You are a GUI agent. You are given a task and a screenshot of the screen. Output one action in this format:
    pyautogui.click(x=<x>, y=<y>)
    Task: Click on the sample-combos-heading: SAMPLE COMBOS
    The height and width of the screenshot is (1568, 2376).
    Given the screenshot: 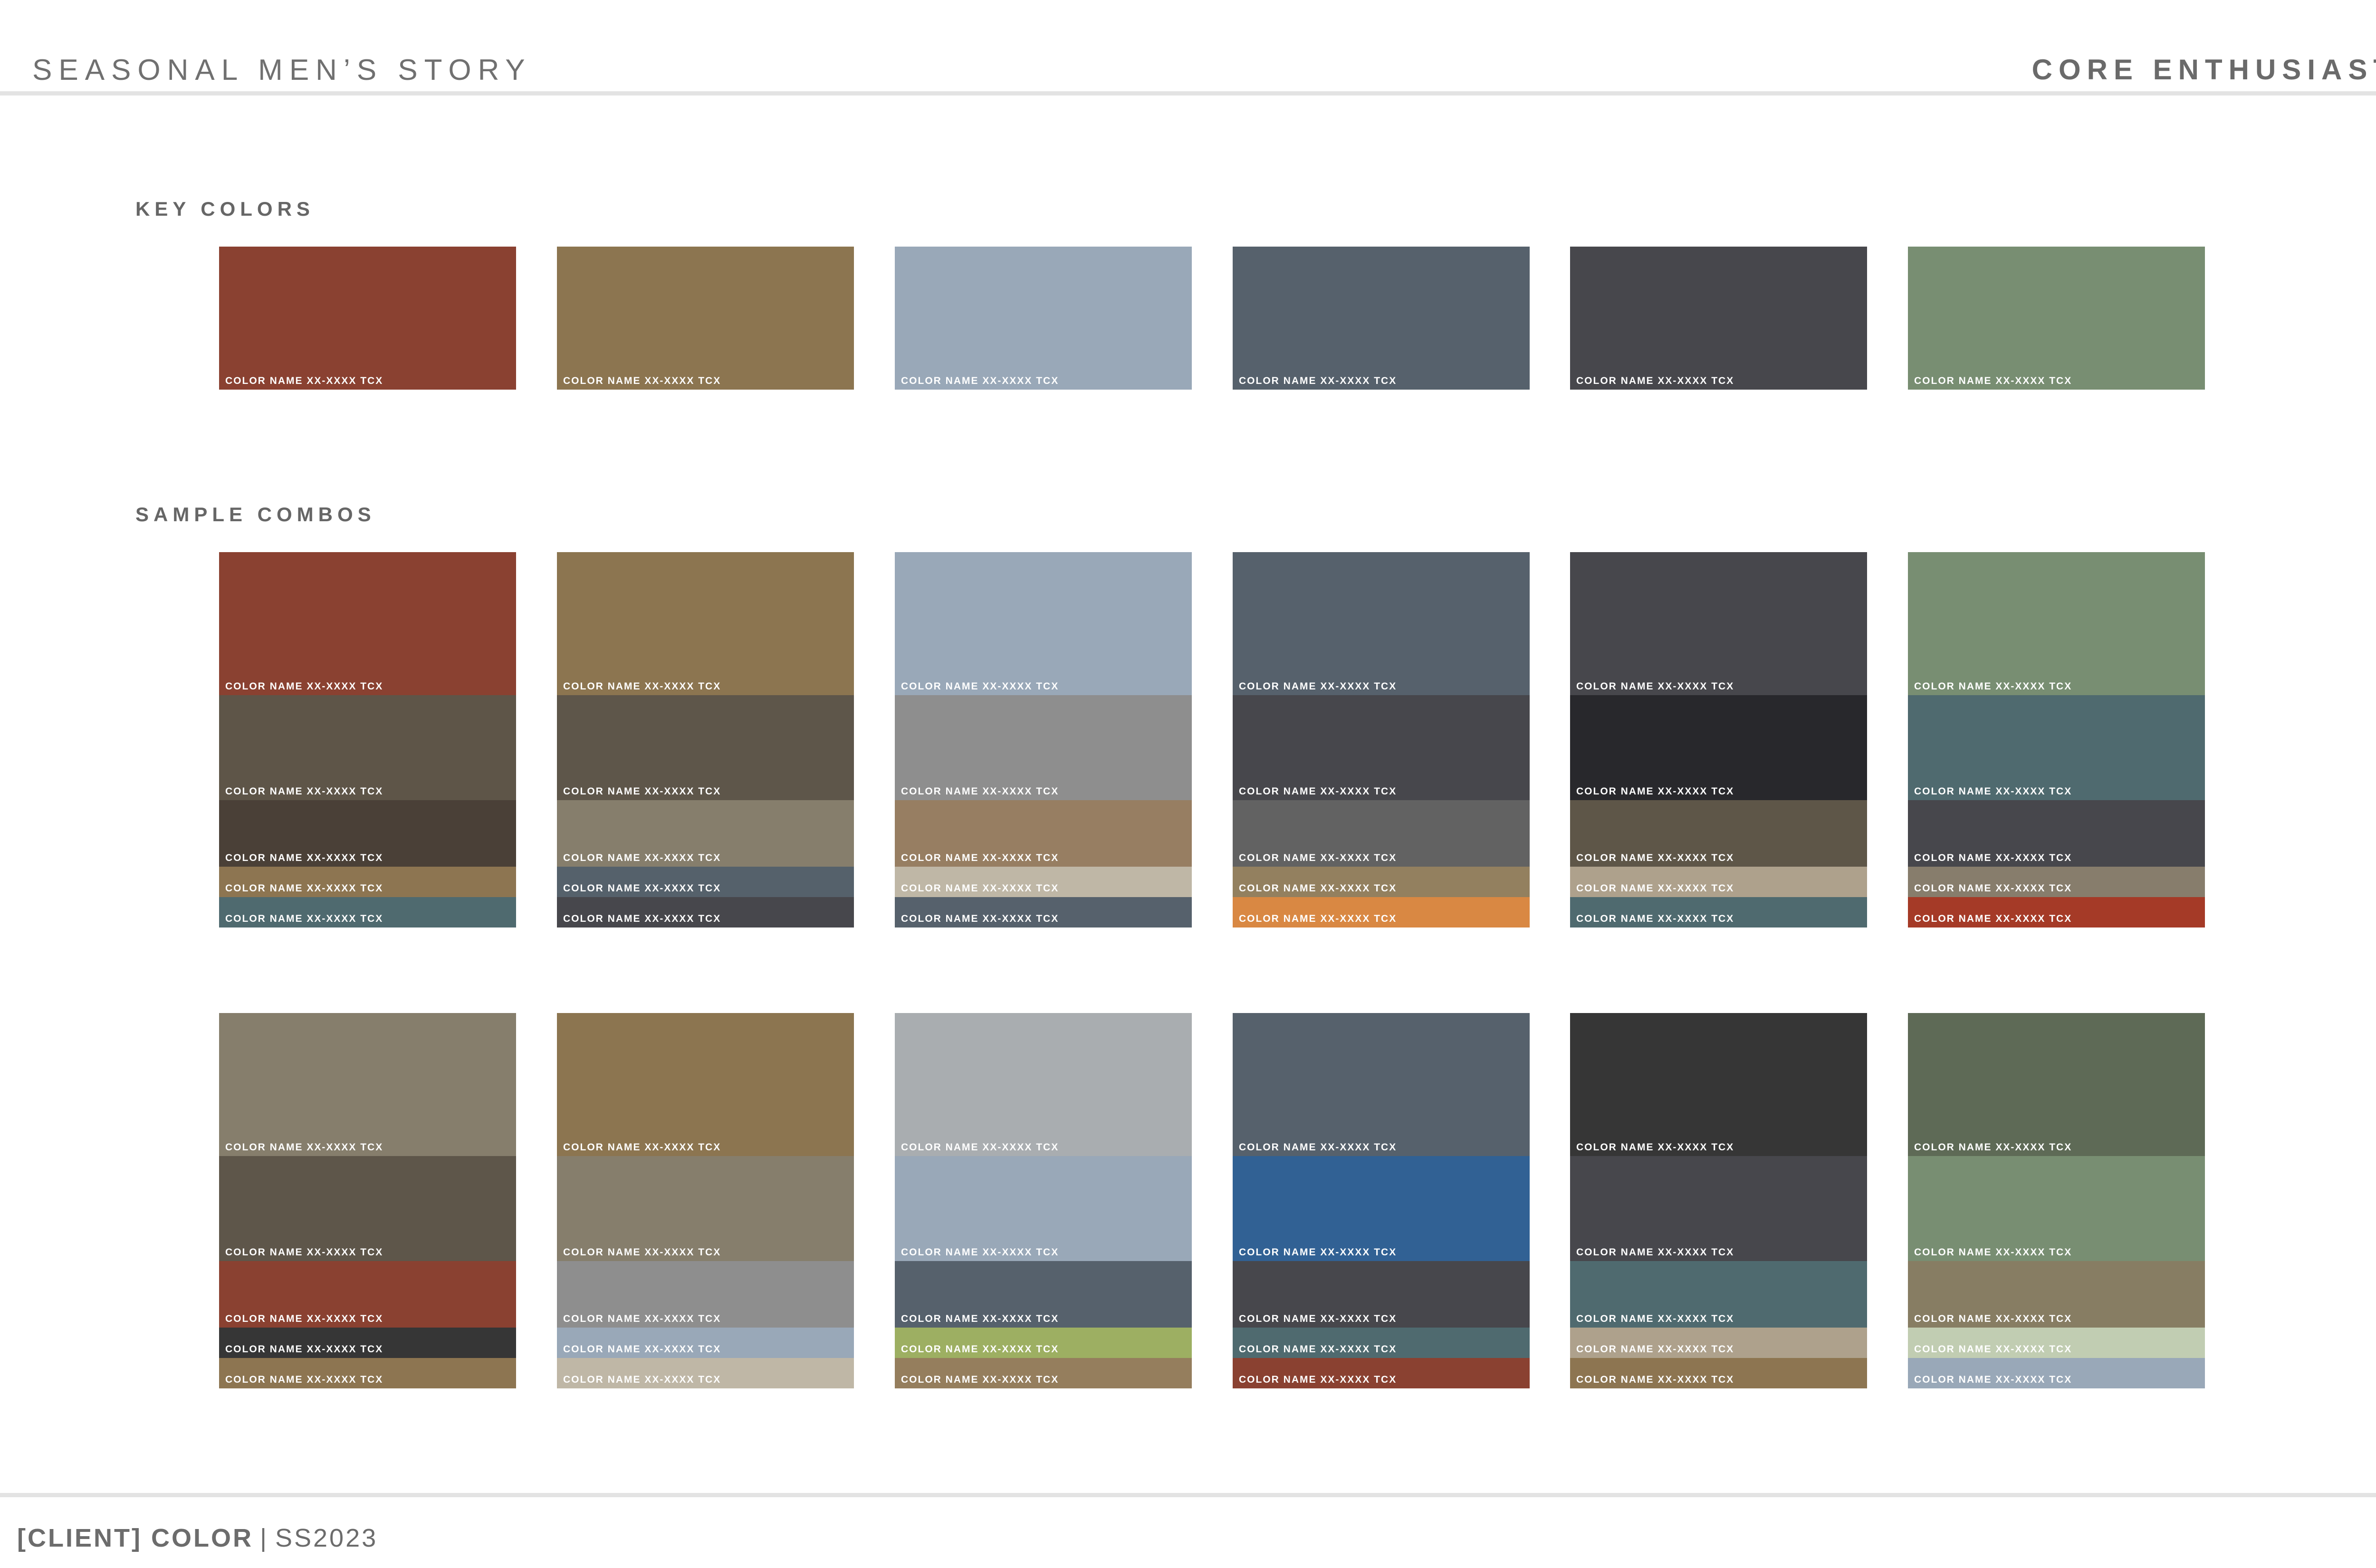 What is the action you would take?
    pyautogui.click(x=255, y=514)
    